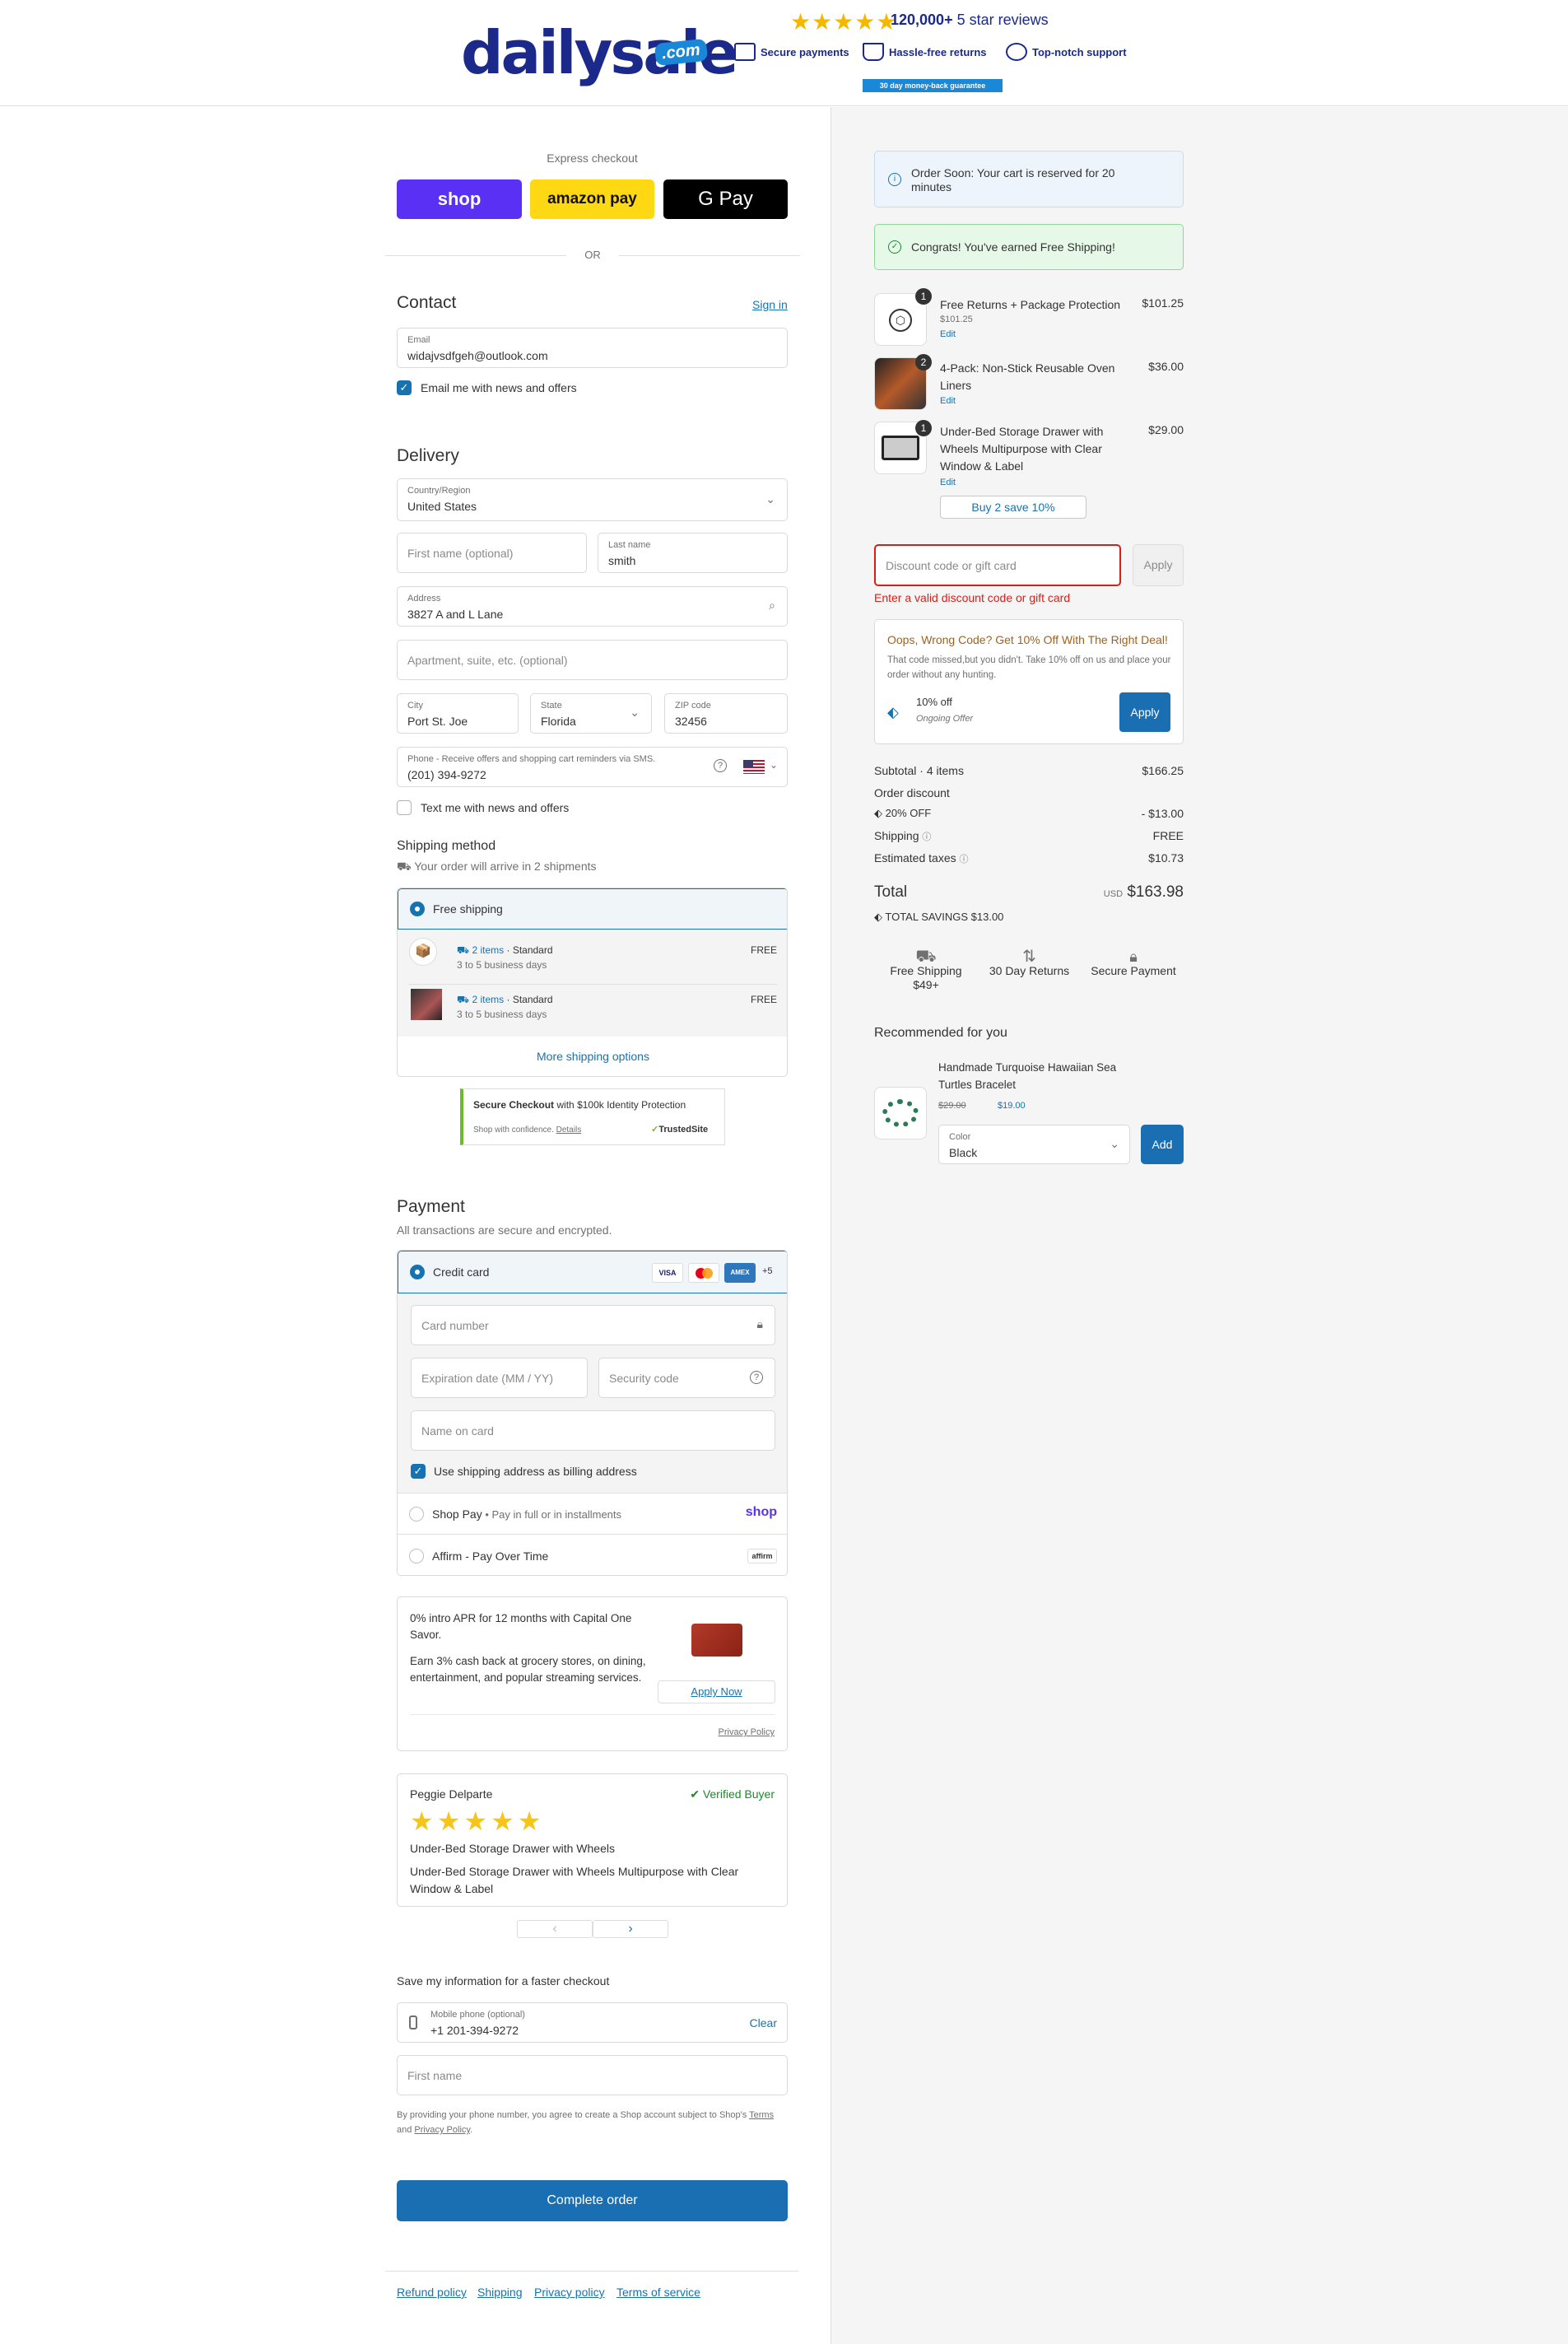 The width and height of the screenshot is (1568, 2344). What do you see at coordinates (492, 553) in the screenshot?
I see `first-name-field: First name (optional)` at bounding box center [492, 553].